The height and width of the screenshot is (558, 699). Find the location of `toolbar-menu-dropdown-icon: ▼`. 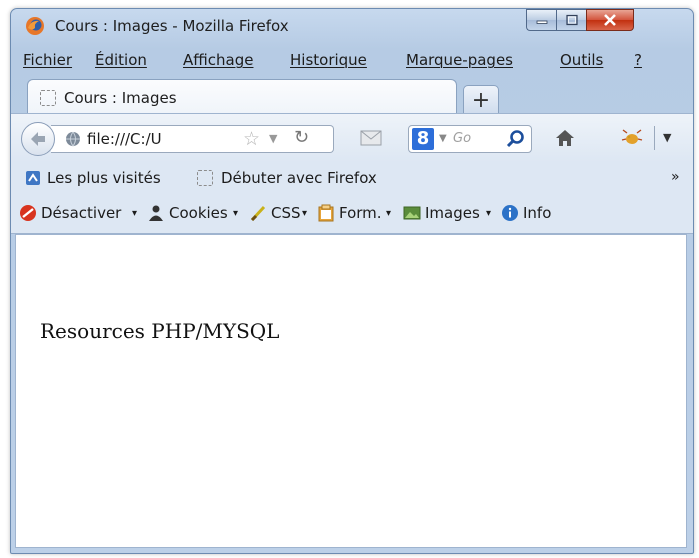

toolbar-menu-dropdown-icon: ▼ is located at coordinates (667, 137).